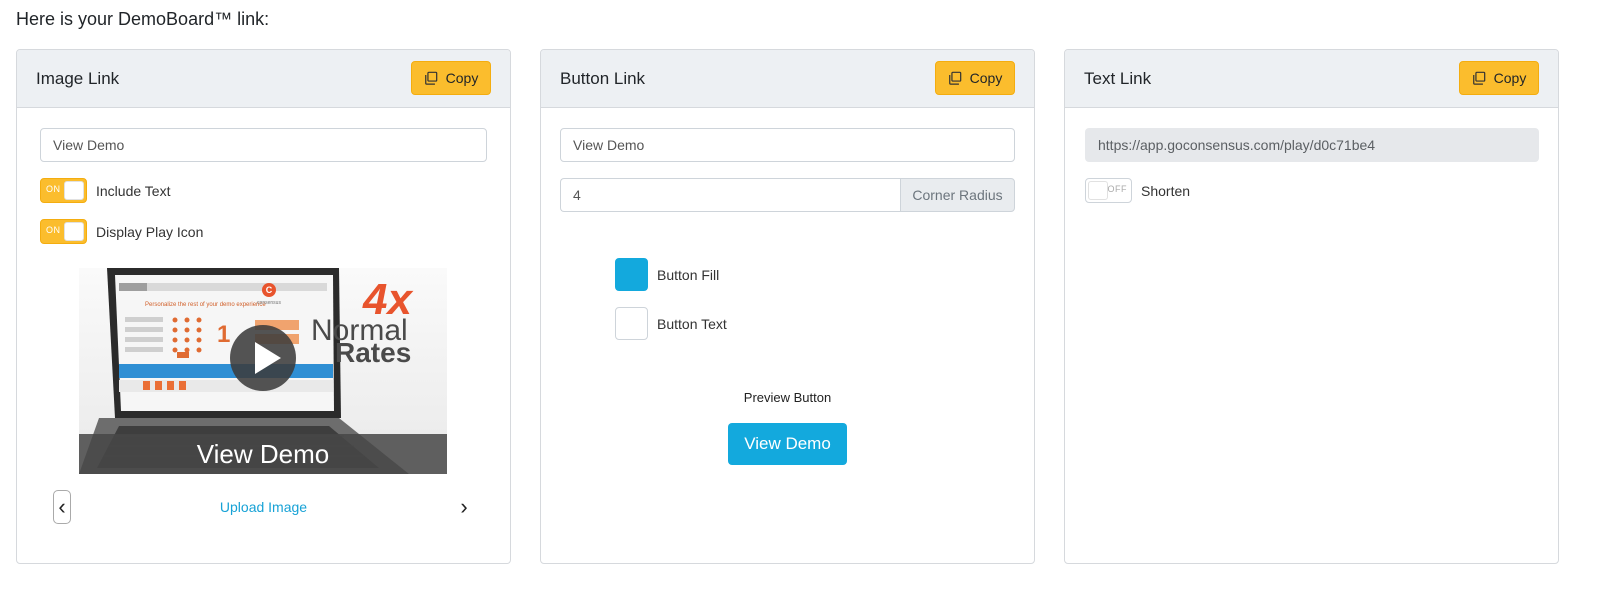 The width and height of the screenshot is (1600, 597). I want to click on include-text-toggle: ON, so click(63, 190).